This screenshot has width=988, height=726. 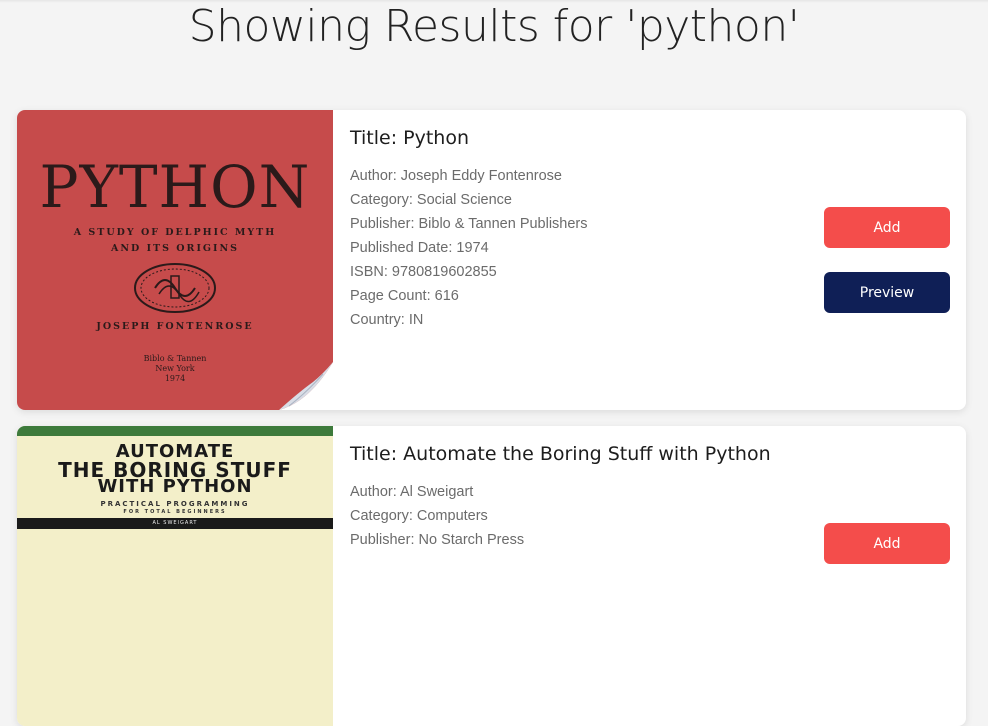 What do you see at coordinates (175, 504) in the screenshot?
I see `cover-subtitle: PRACTICAL PROGRAMMING` at bounding box center [175, 504].